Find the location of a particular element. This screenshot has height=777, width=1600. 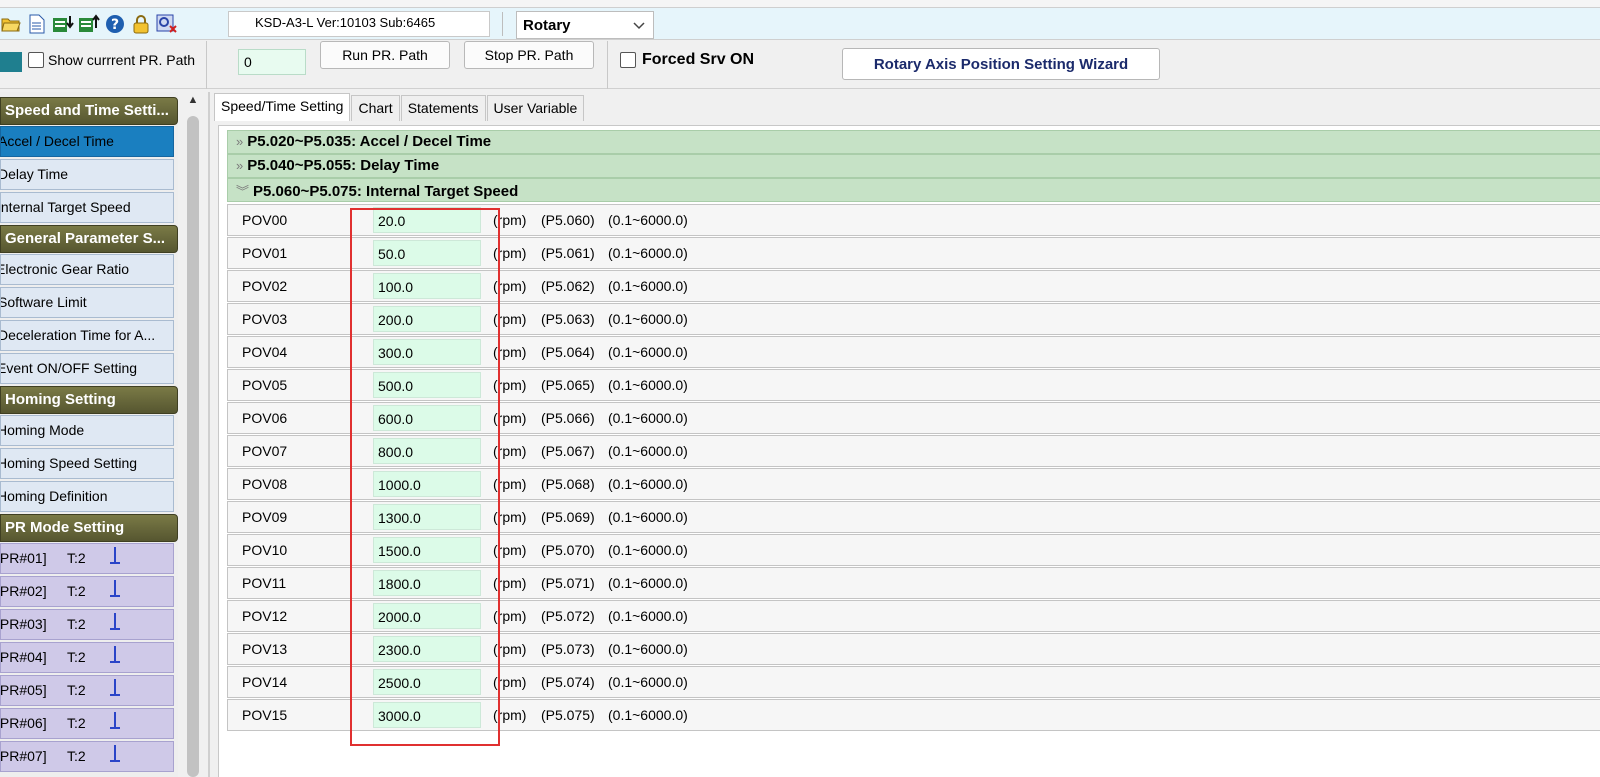

group-delay-time: » P5.040~P5.055: Delay Time is located at coordinates (913, 166).